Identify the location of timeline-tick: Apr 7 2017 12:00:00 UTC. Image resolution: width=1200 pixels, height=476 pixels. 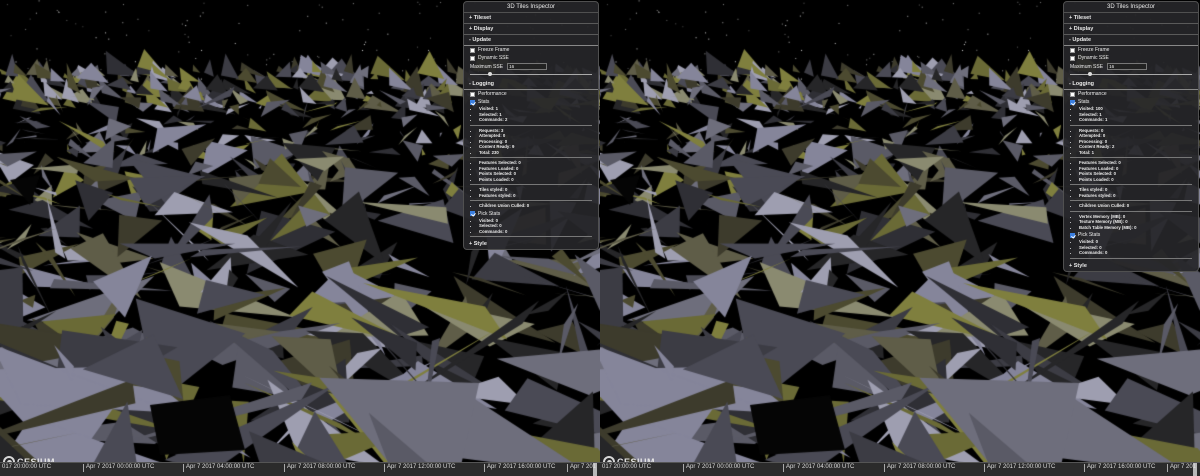
(1019, 468).